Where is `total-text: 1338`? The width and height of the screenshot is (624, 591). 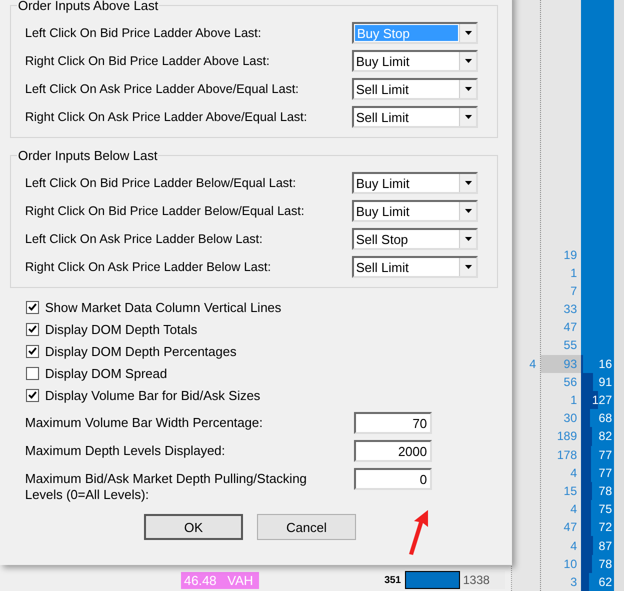
total-text: 1338 is located at coordinates (476, 580).